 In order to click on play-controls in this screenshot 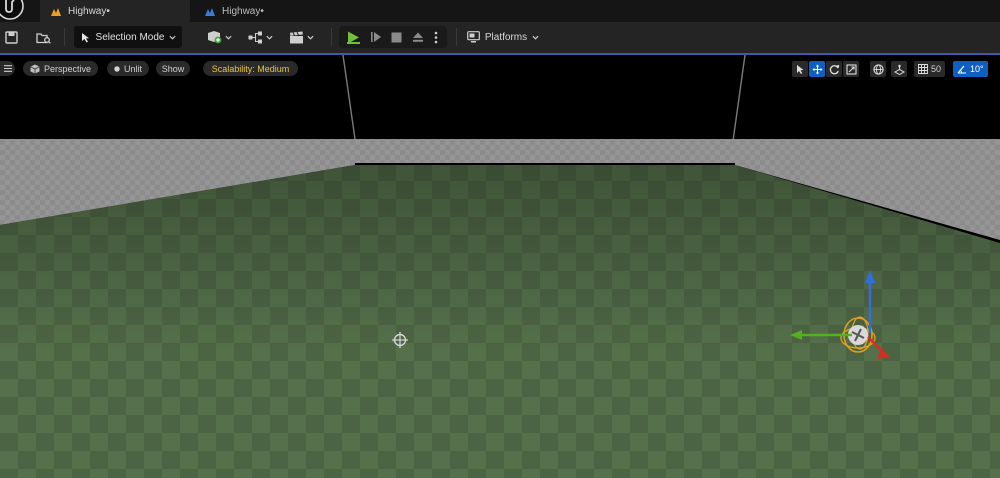, I will do `click(393, 37)`.